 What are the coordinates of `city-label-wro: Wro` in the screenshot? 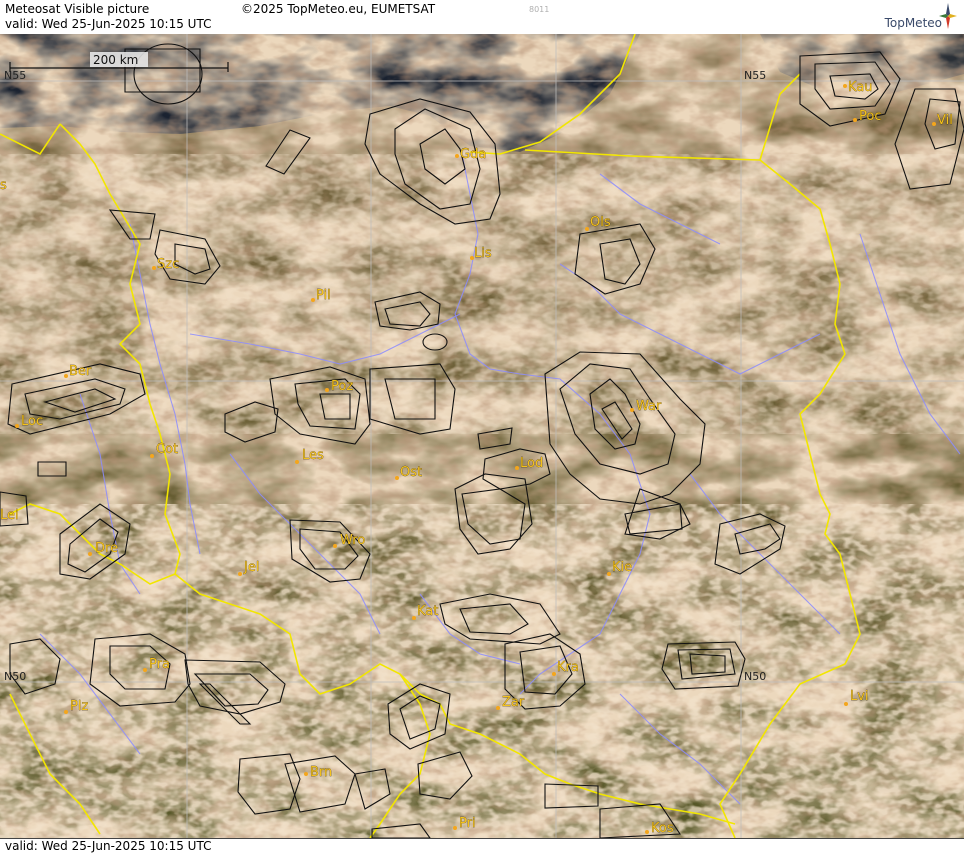 It's located at (352, 540).